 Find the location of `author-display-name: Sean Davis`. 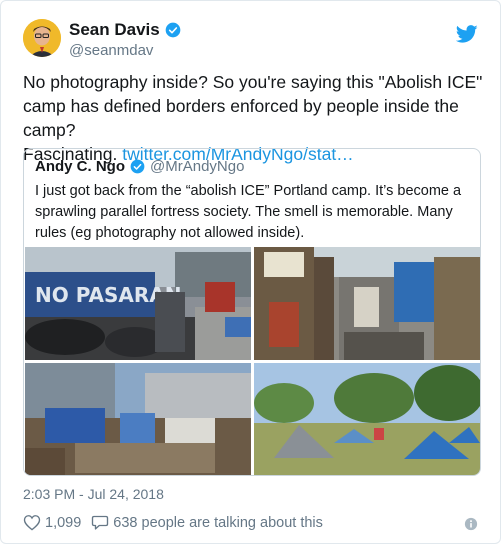

author-display-name: Sean Davis is located at coordinates (114, 30).